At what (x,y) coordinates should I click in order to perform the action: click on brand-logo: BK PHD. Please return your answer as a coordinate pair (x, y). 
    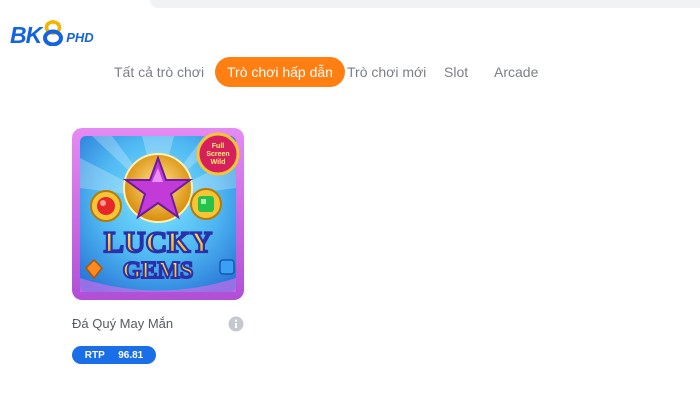
    Looking at the image, I should click on (52, 35).